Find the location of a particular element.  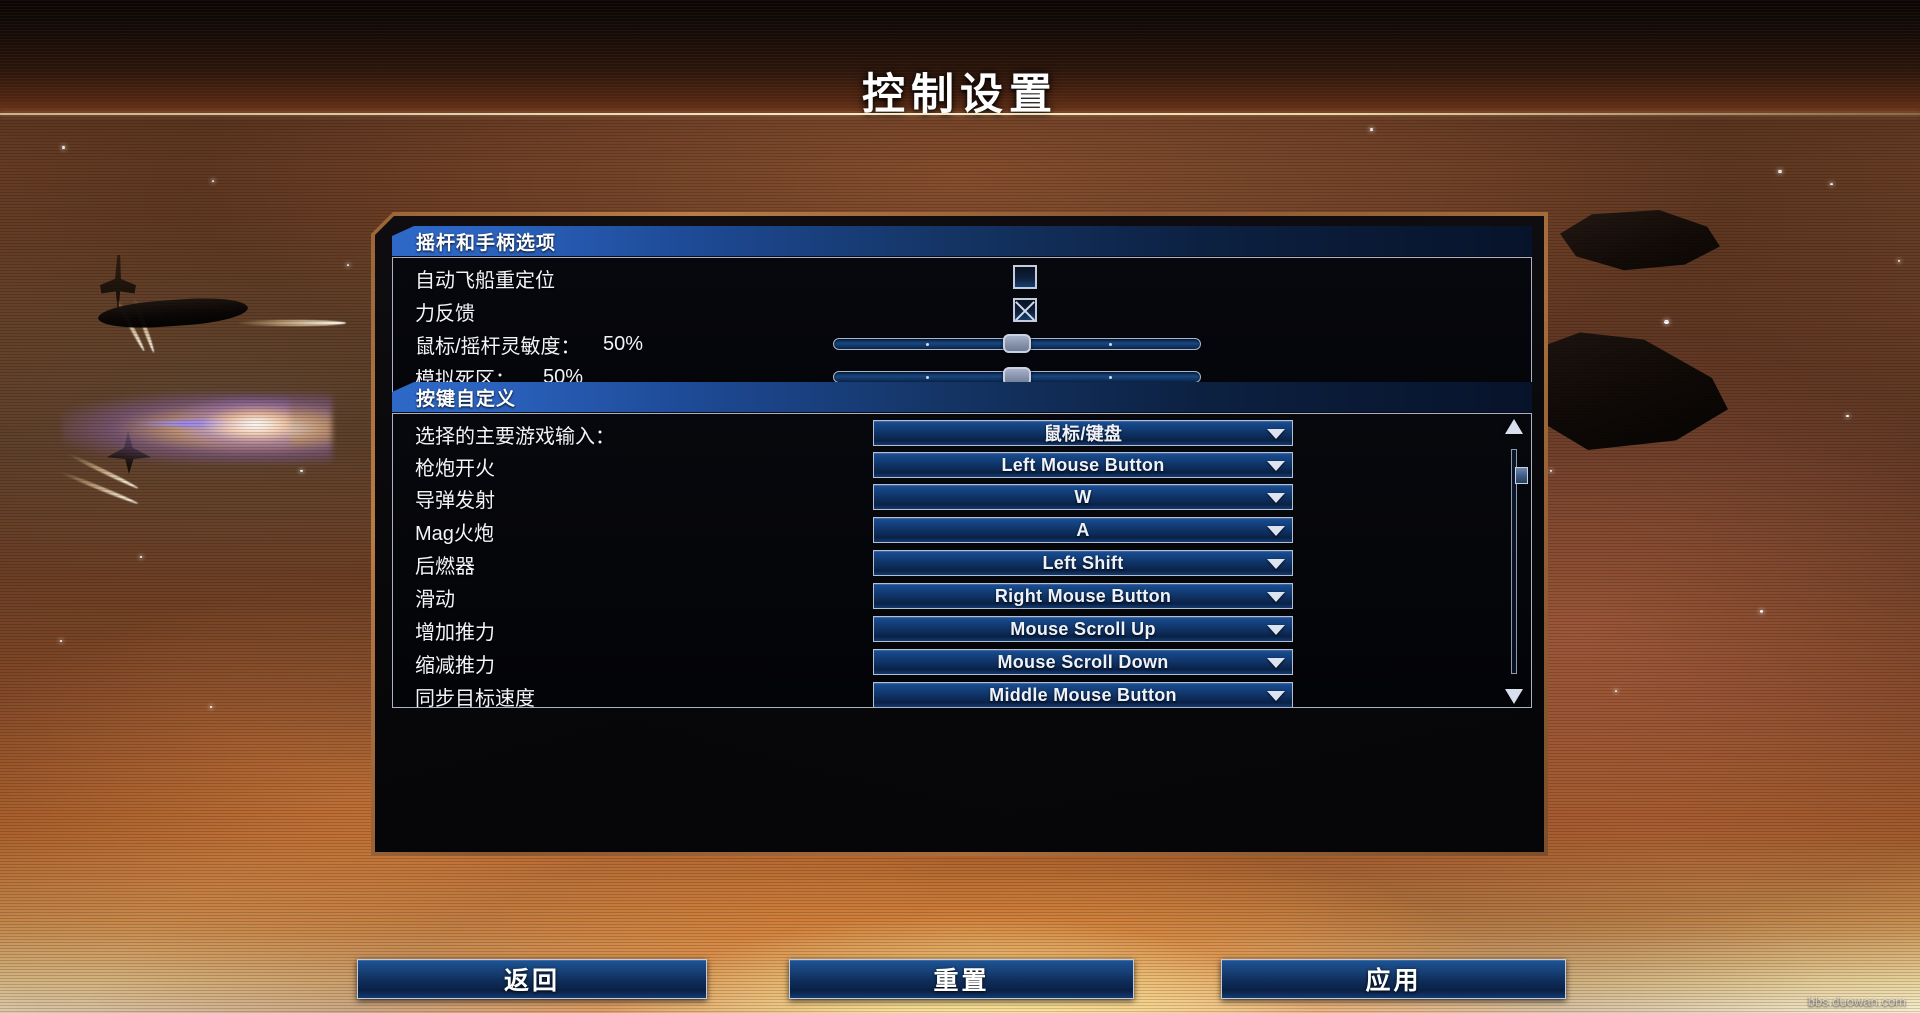

keybind-label-decrease-thrust: 缩减推力 is located at coordinates (455, 666).